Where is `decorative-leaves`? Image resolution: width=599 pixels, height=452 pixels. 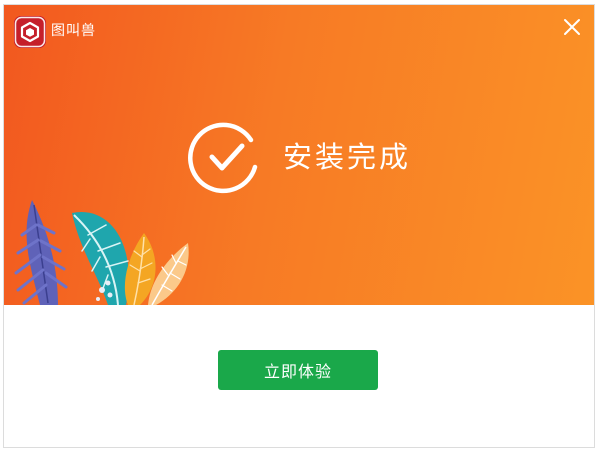
decorative-leaves is located at coordinates (101, 252).